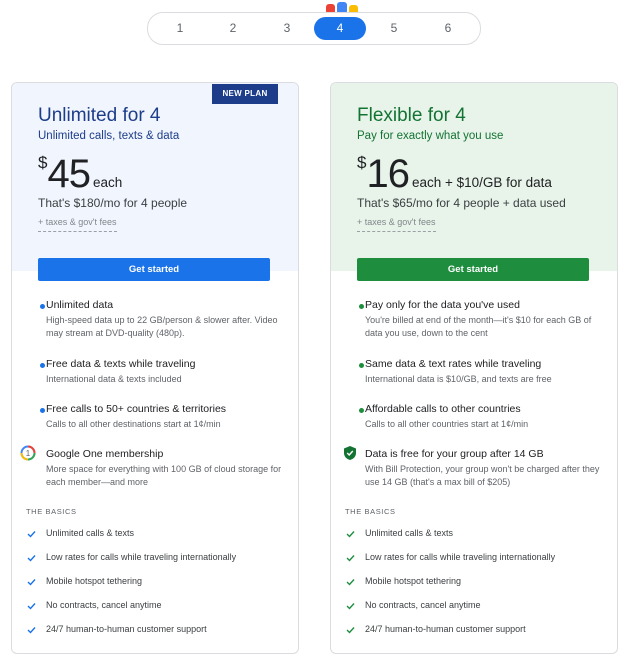 This screenshot has height=654, width=625. What do you see at coordinates (99, 115) in the screenshot?
I see `plan-title: Unlimited for 4` at bounding box center [99, 115].